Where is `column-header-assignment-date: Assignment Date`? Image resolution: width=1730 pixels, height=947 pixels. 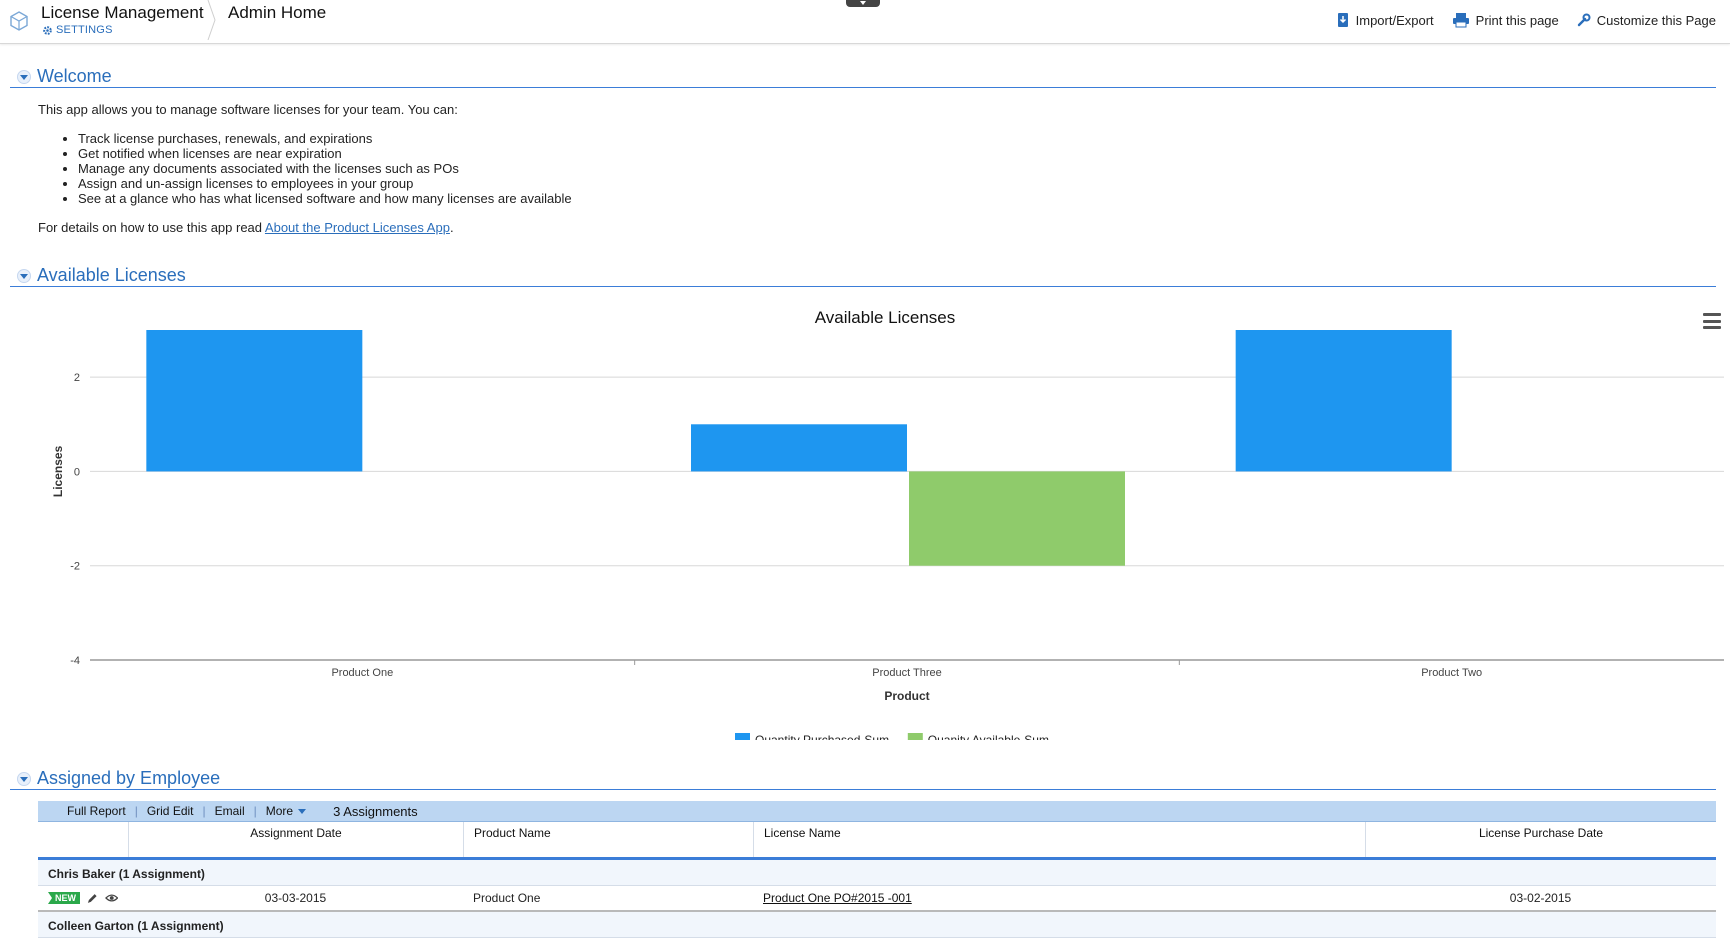 column-header-assignment-date: Assignment Date is located at coordinates (295, 839).